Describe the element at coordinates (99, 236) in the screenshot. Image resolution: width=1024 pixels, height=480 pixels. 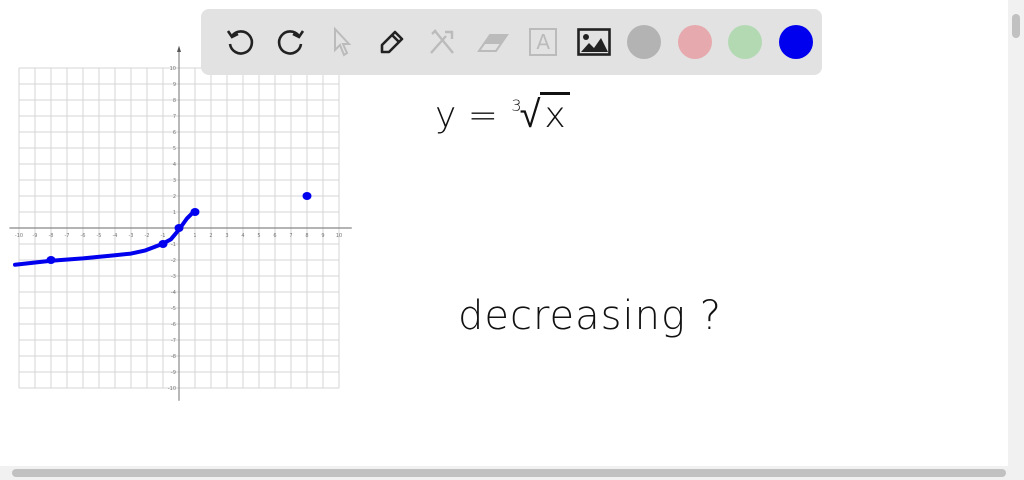
I see `x-tick-label: -5` at that location.